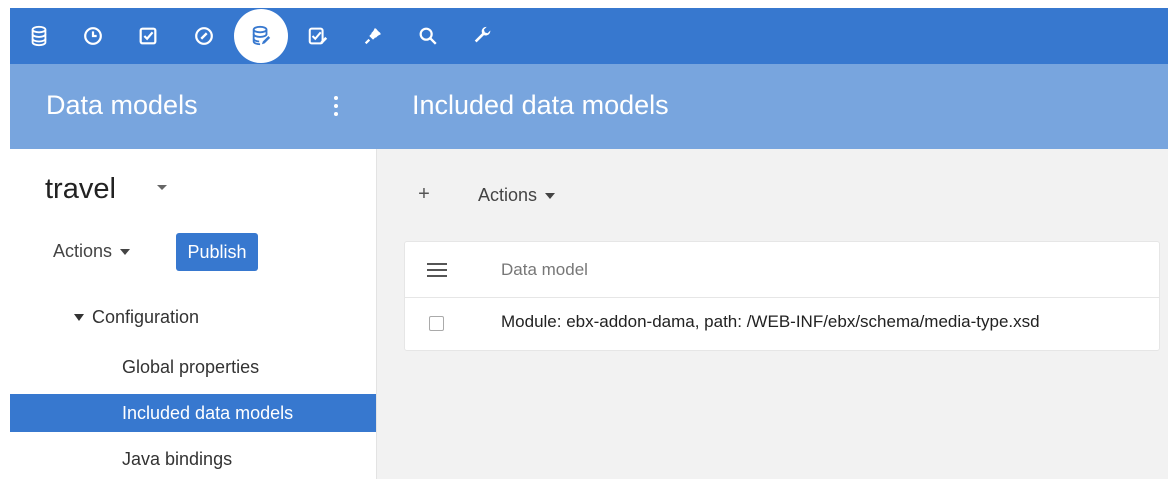  Describe the element at coordinates (336, 106) in the screenshot. I see `more-options-icon` at that location.